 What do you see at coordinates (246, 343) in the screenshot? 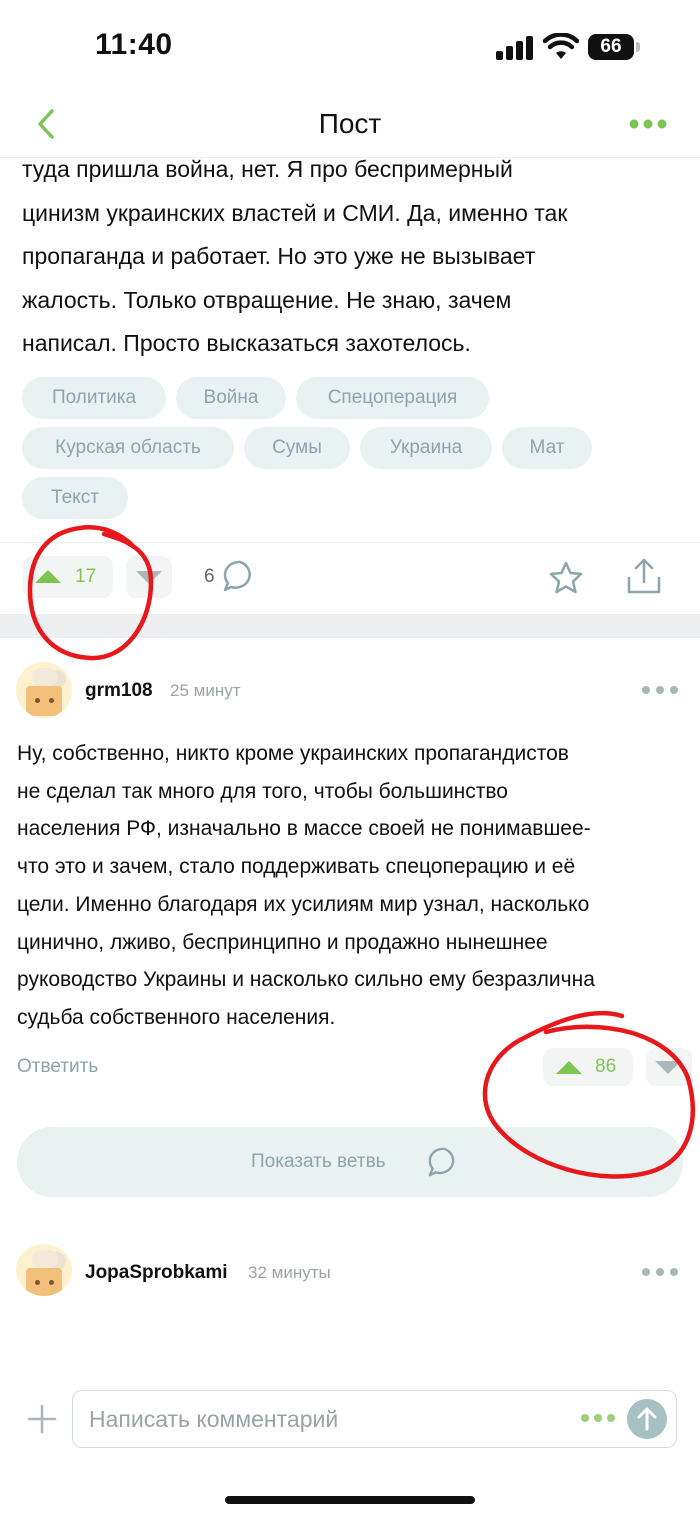
I see `post-text-line: написал. Просто высказаться захотелось.` at bounding box center [246, 343].